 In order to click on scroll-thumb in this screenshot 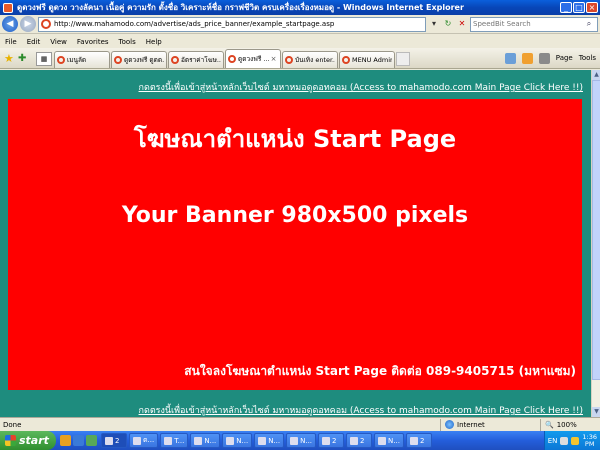, I will do `click(596, 230)`.